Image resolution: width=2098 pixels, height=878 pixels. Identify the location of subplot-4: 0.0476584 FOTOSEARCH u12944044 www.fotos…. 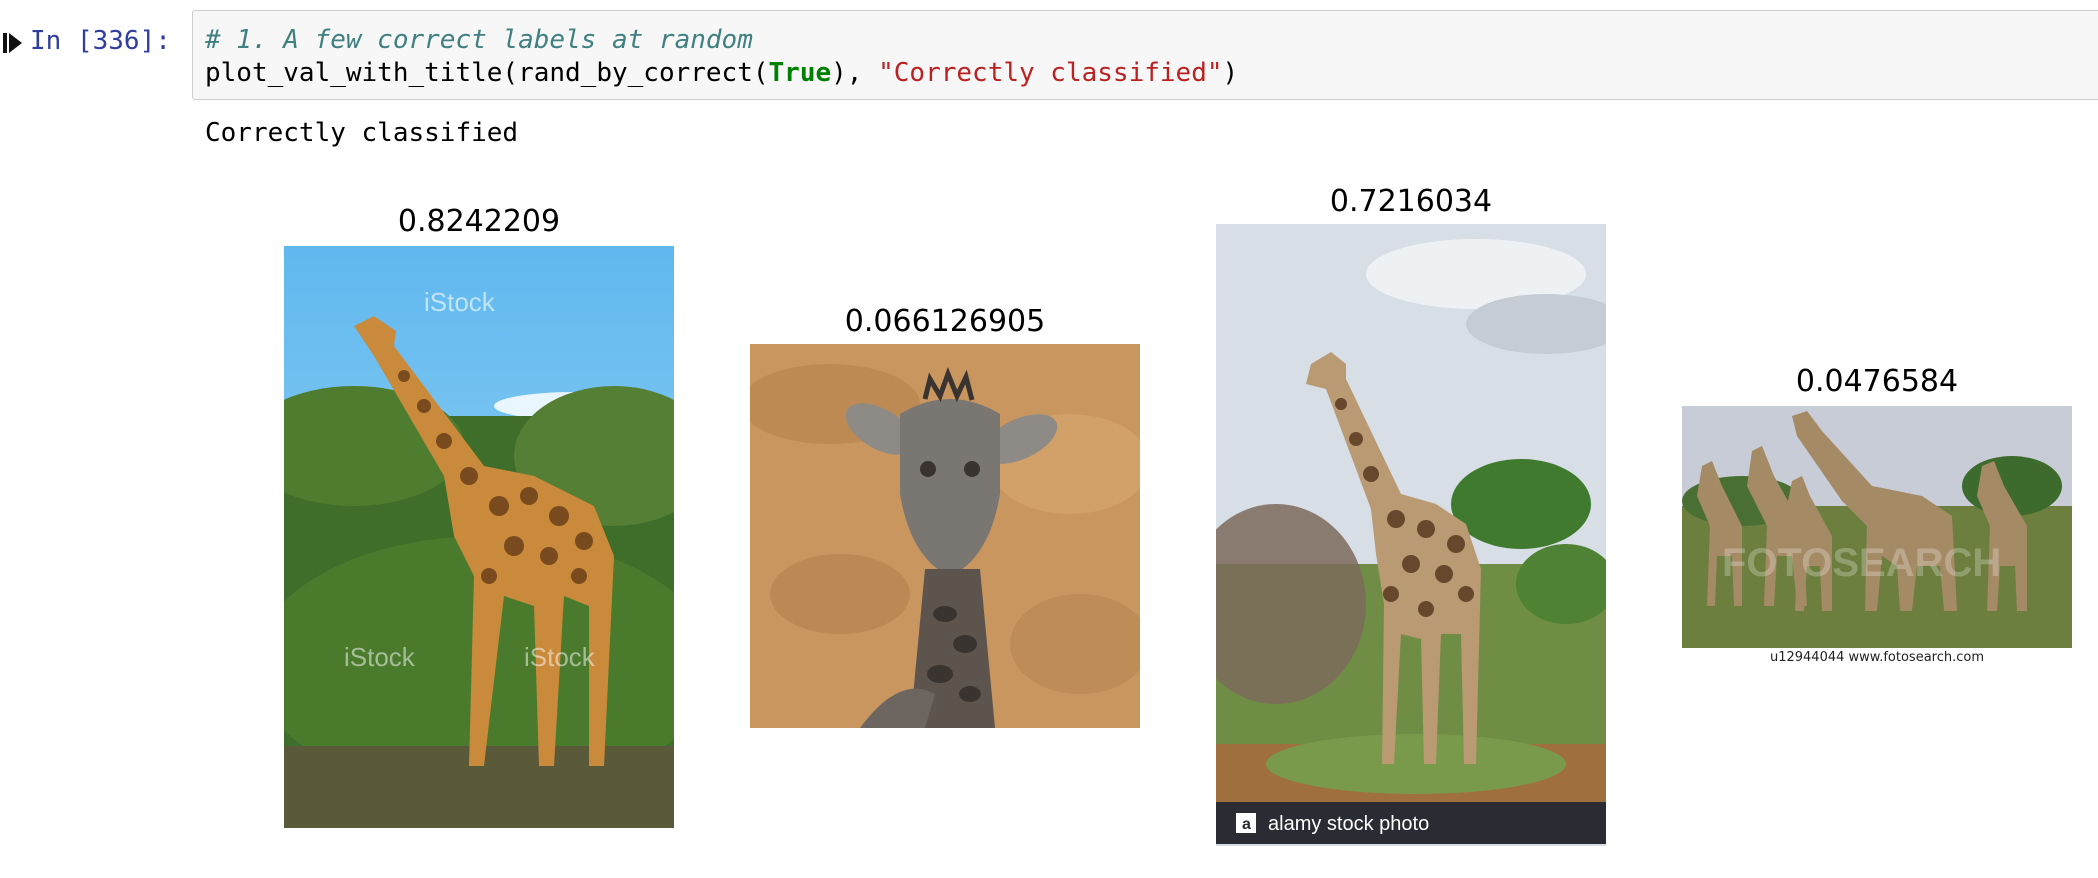
(1877, 517).